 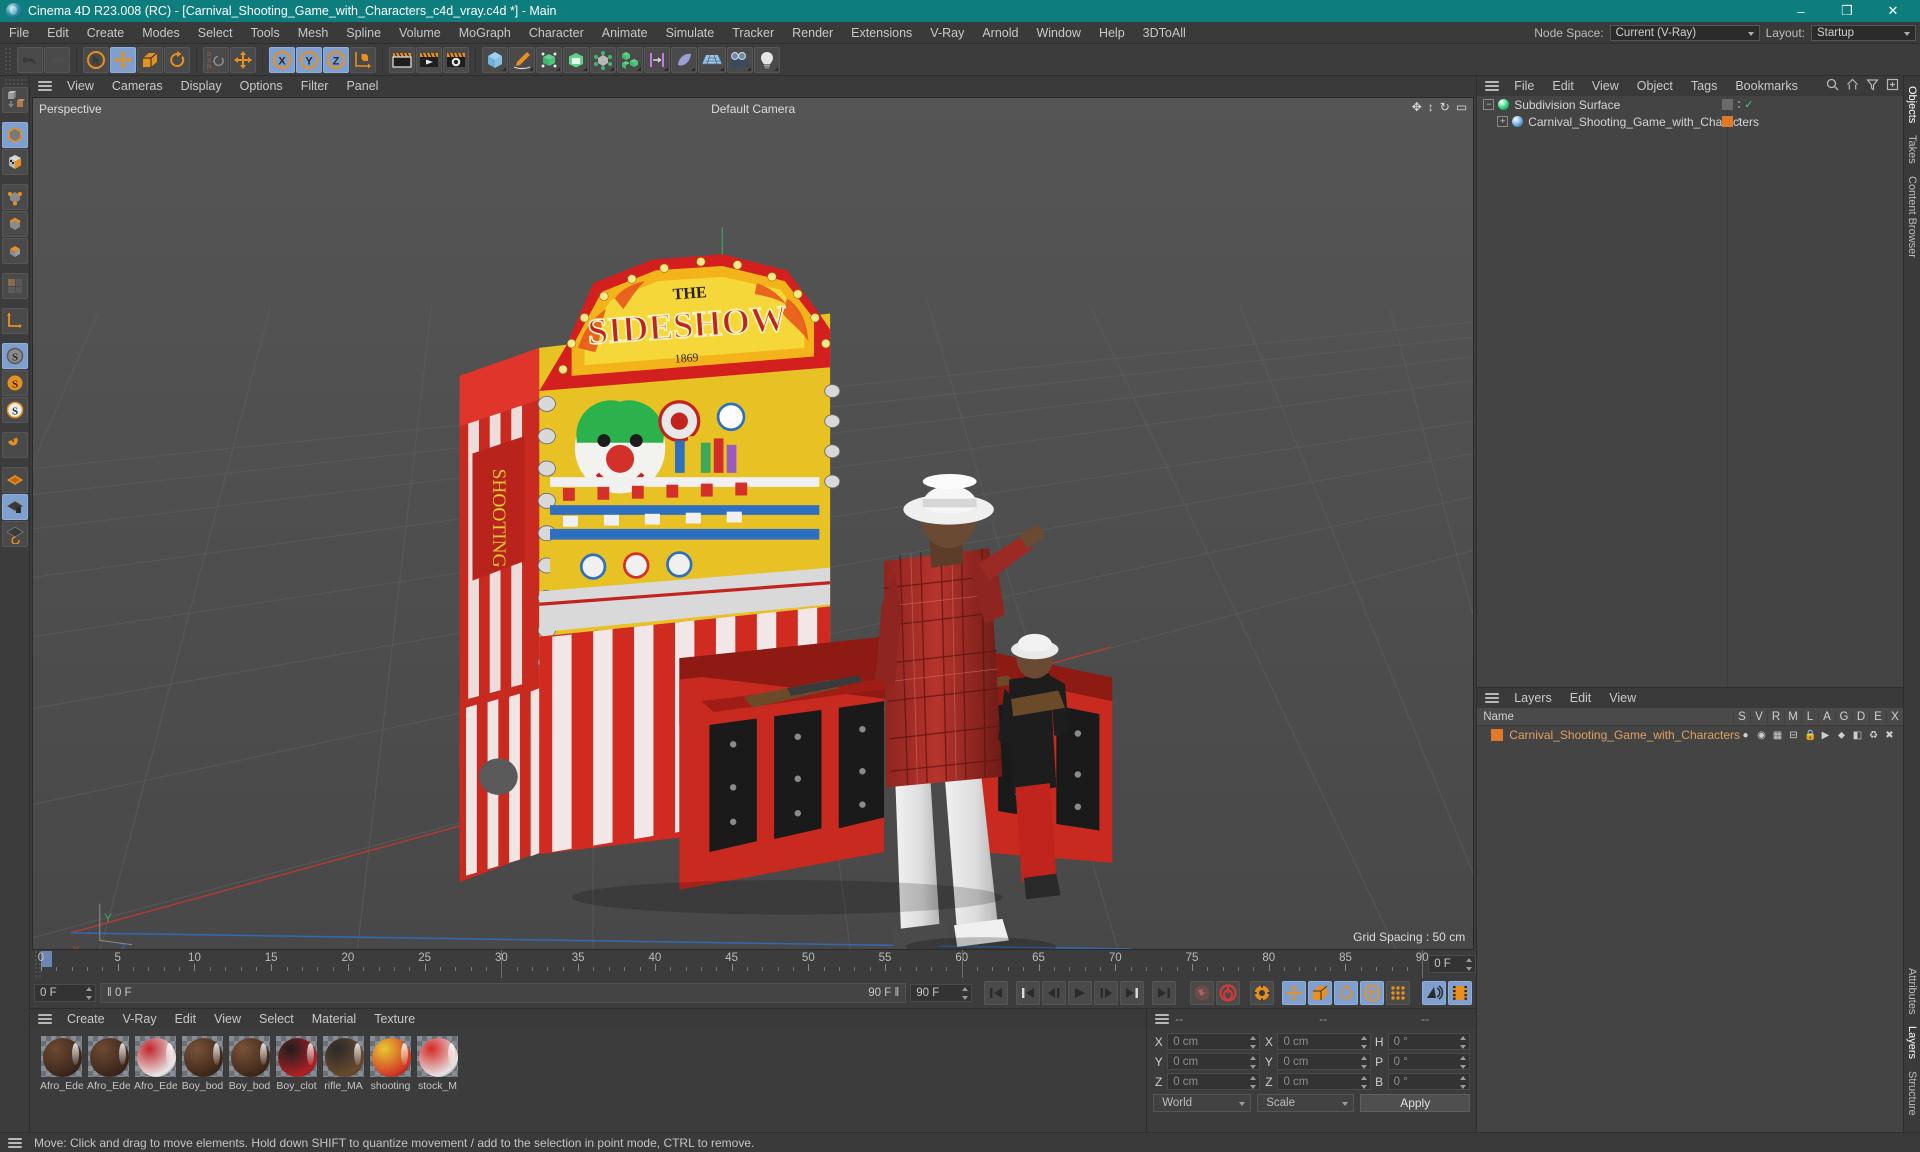 I want to click on add-nurbs-button, so click(x=549, y=59).